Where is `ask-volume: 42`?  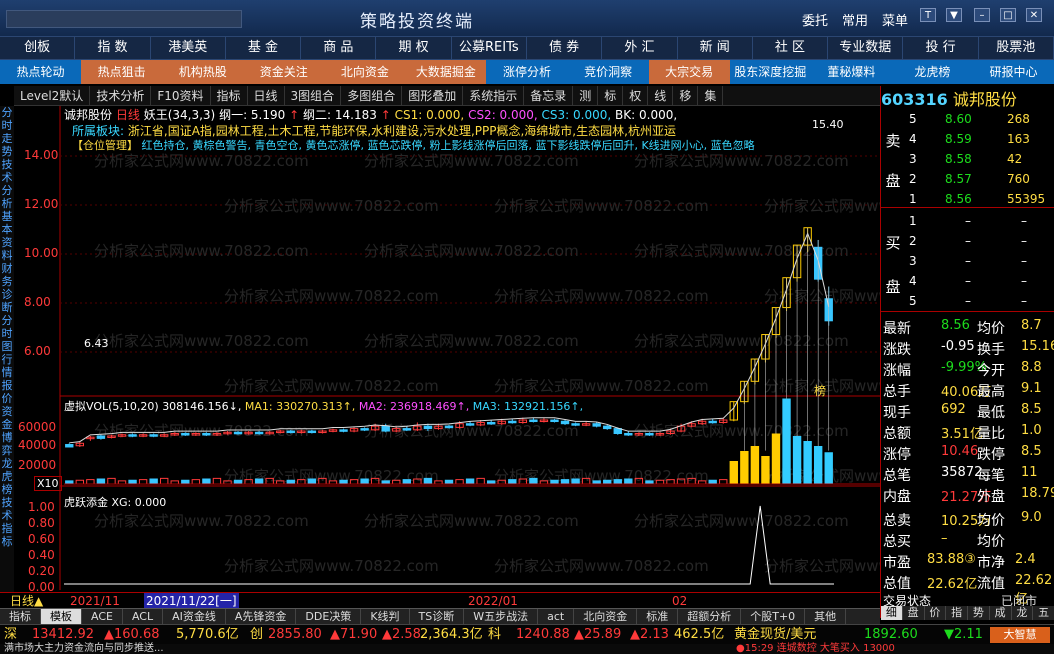 ask-volume: 42 is located at coordinates (1015, 159).